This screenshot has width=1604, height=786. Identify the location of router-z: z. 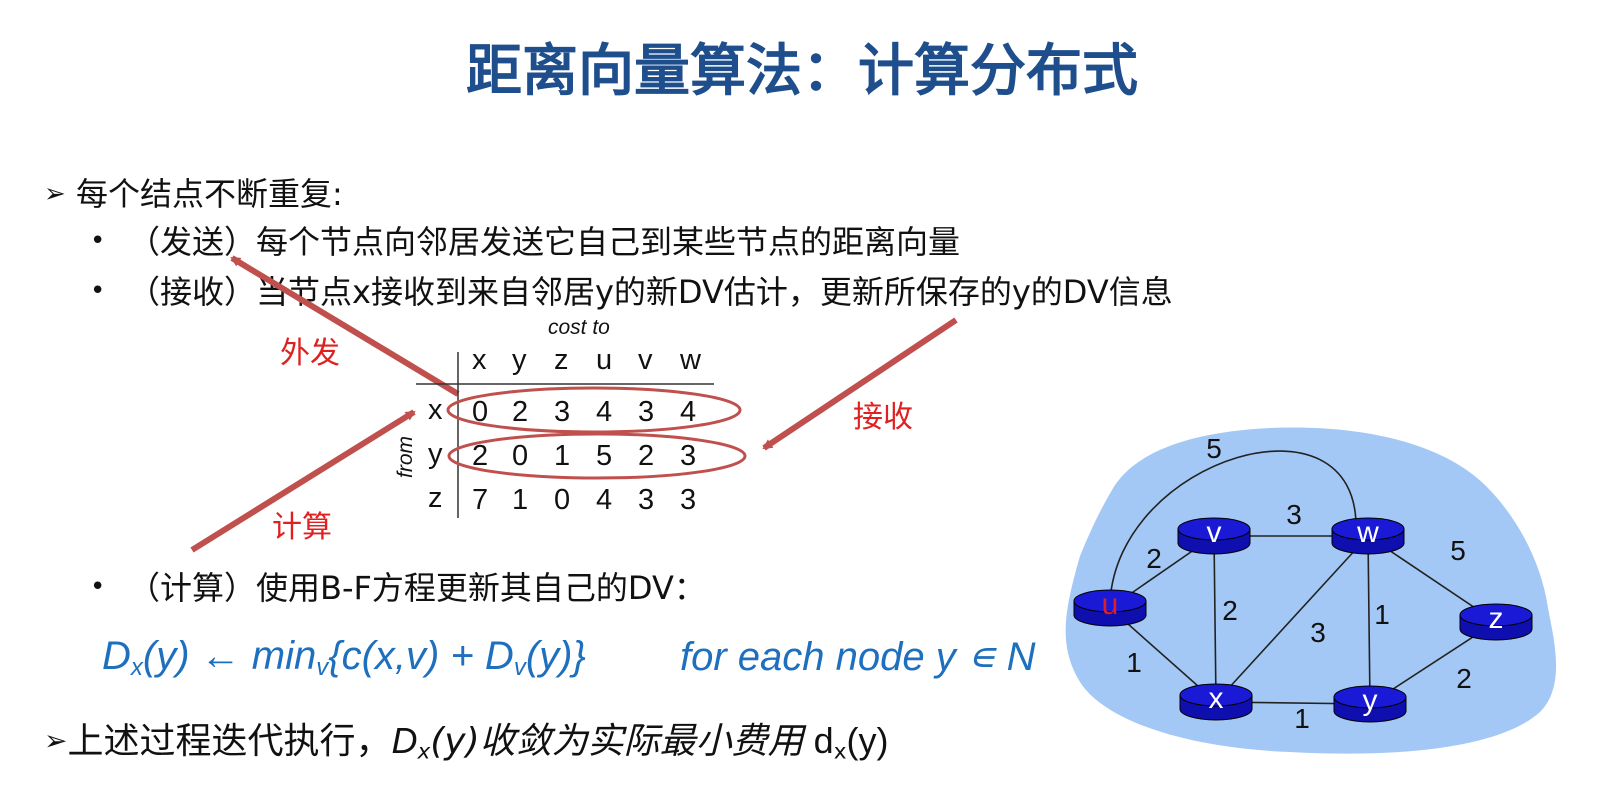
(1496, 621).